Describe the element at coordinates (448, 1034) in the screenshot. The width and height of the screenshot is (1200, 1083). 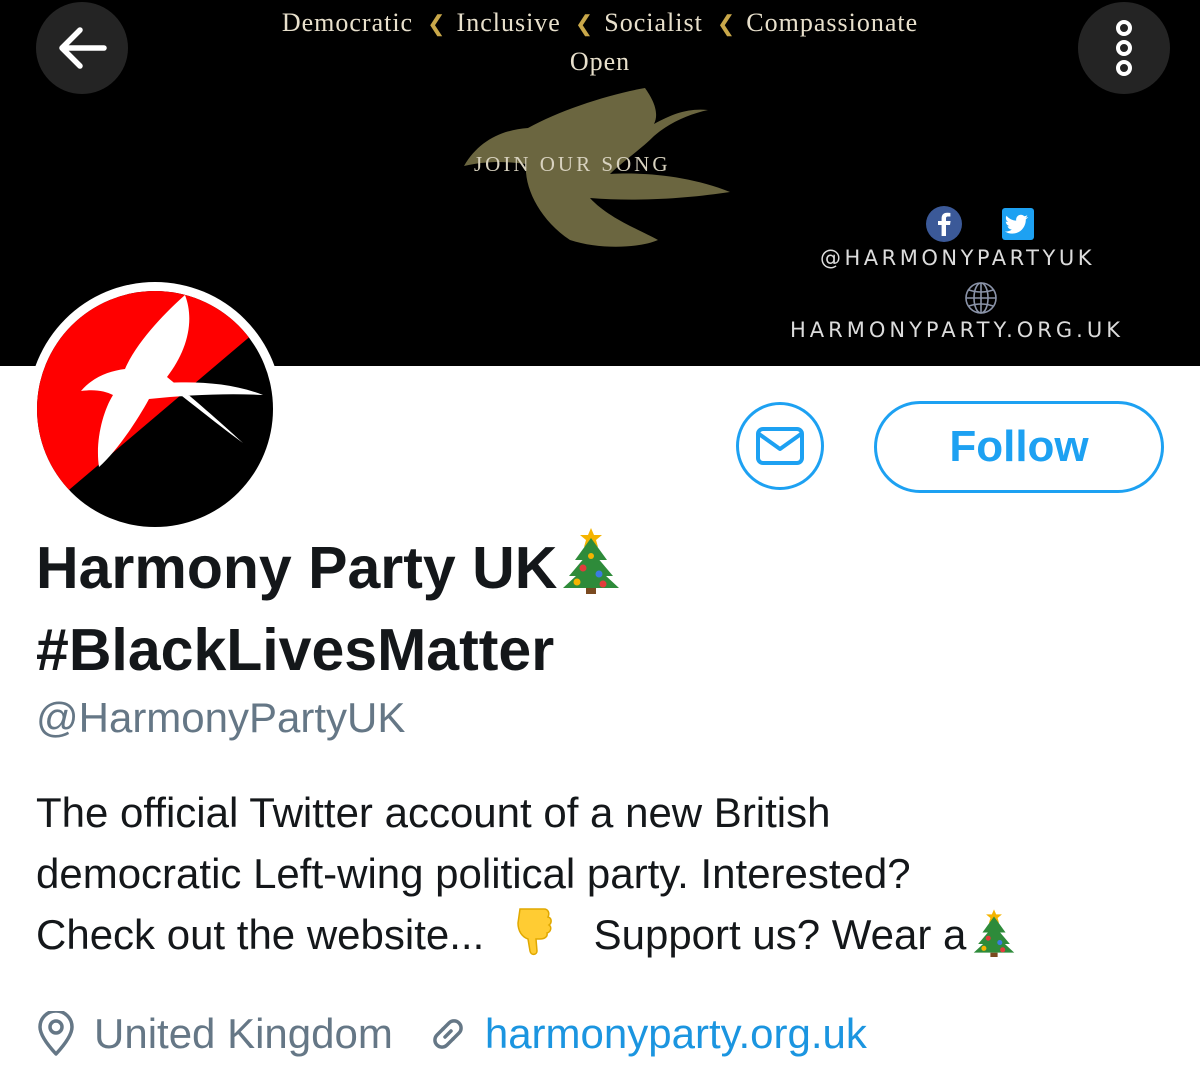
I see `link-icon` at that location.